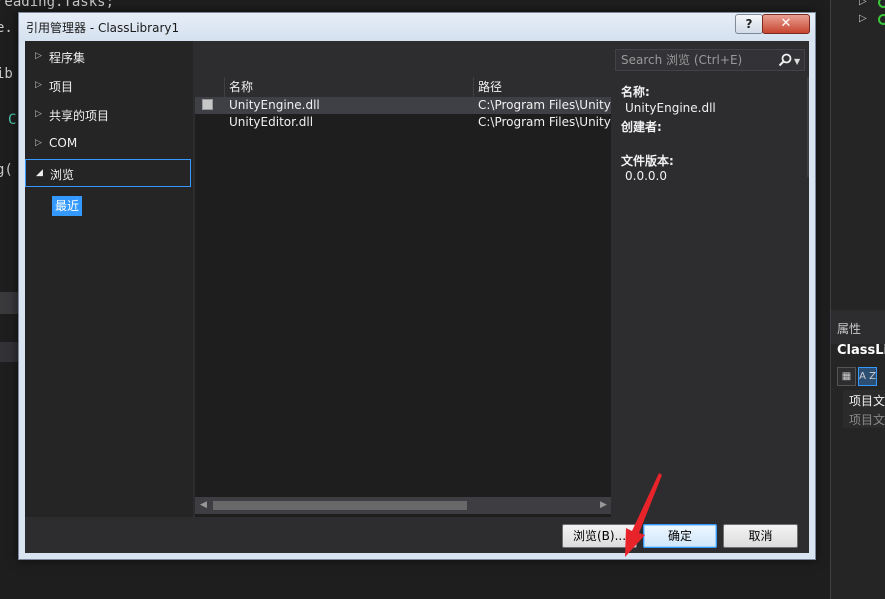 Image resolution: width=885 pixels, height=599 pixels. I want to click on table-row: UnityEditor.dll C:\Program Files\Unity\, so click(403, 122).